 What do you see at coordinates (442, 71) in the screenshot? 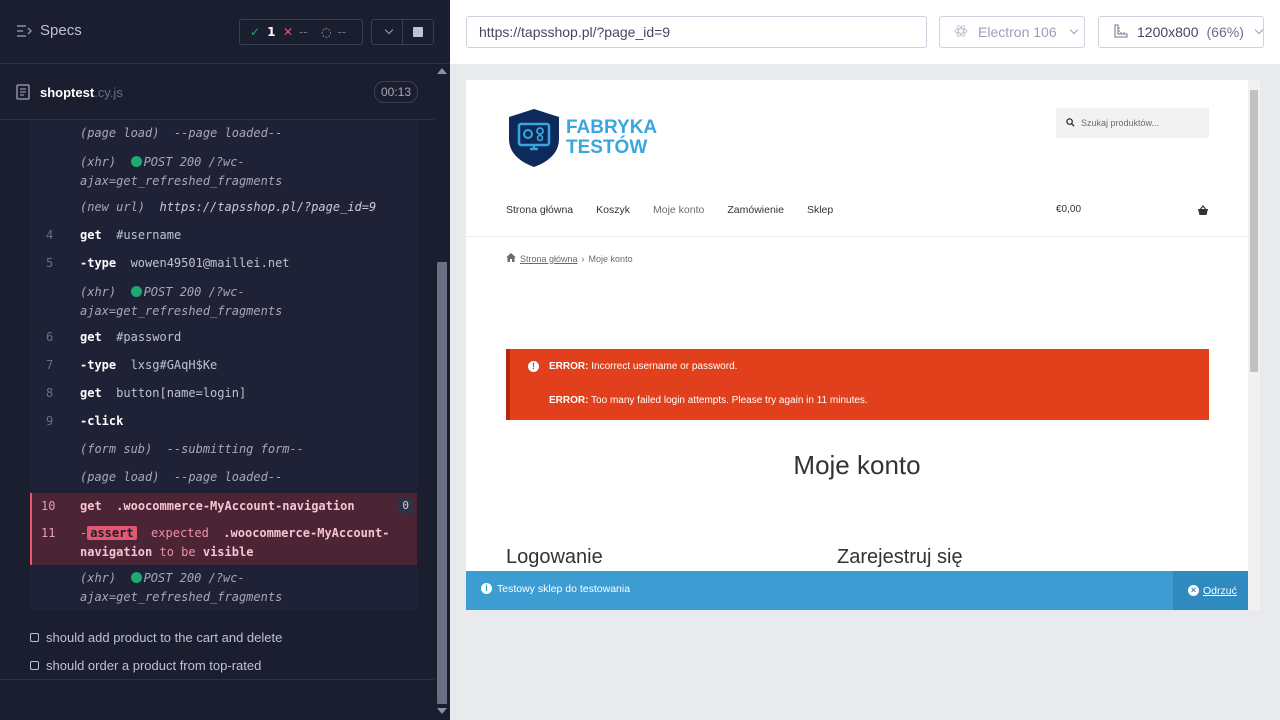
I see `scroll-up-icon` at bounding box center [442, 71].